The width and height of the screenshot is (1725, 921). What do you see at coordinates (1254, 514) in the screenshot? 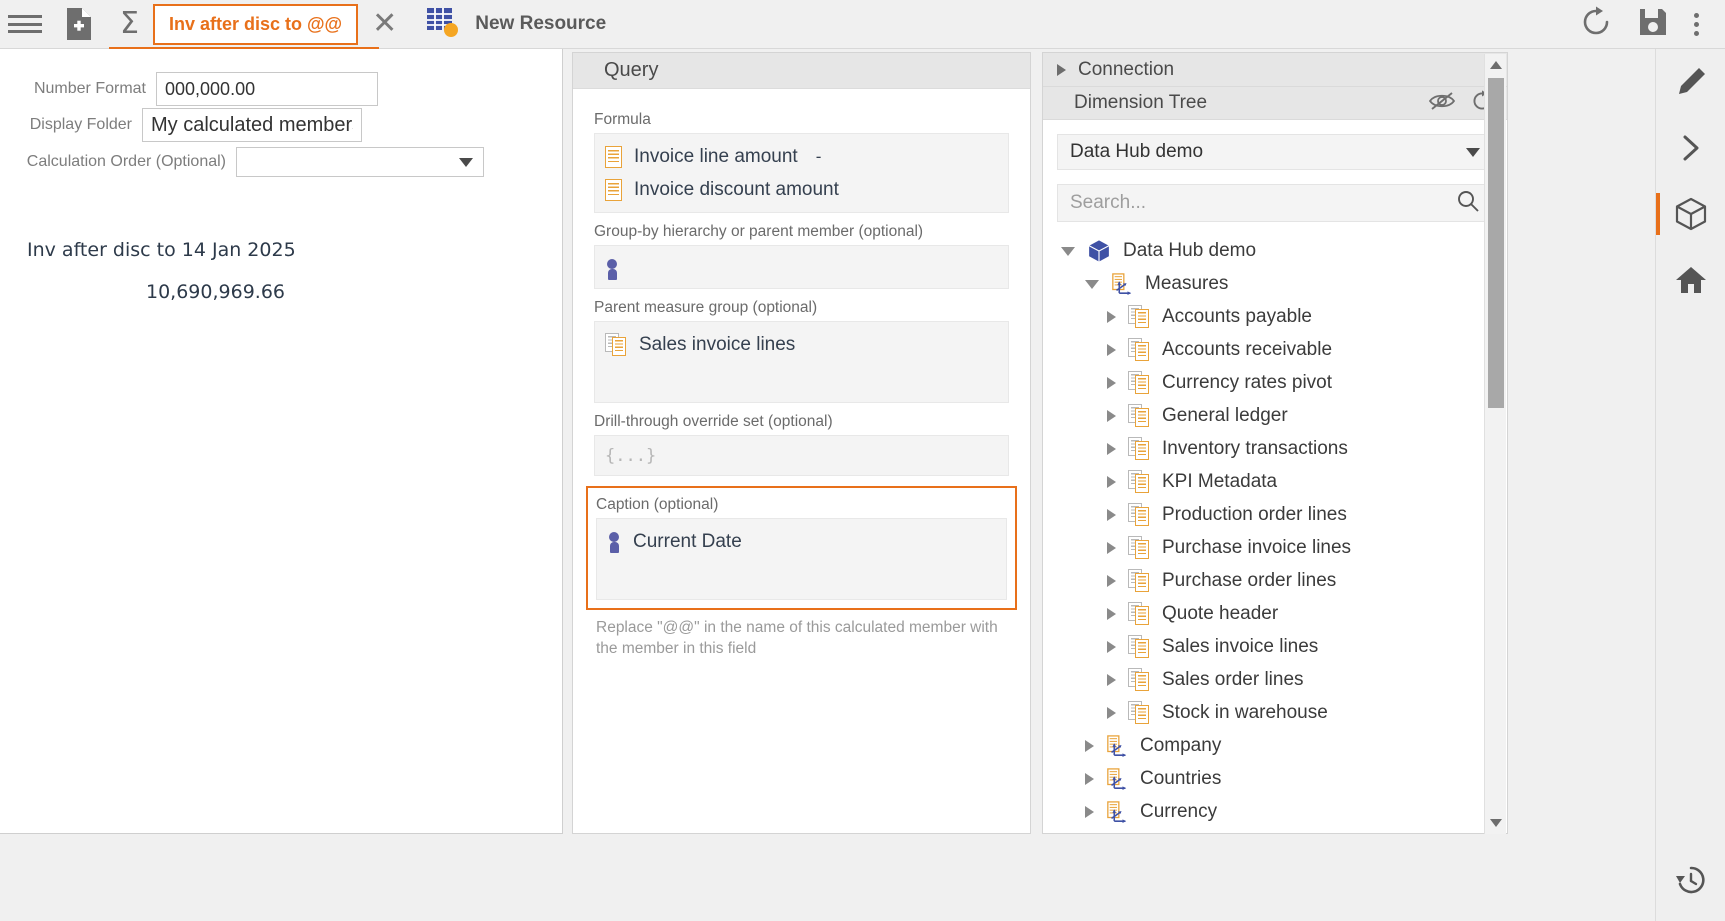
I see `tree-node-label: Production order lines` at bounding box center [1254, 514].